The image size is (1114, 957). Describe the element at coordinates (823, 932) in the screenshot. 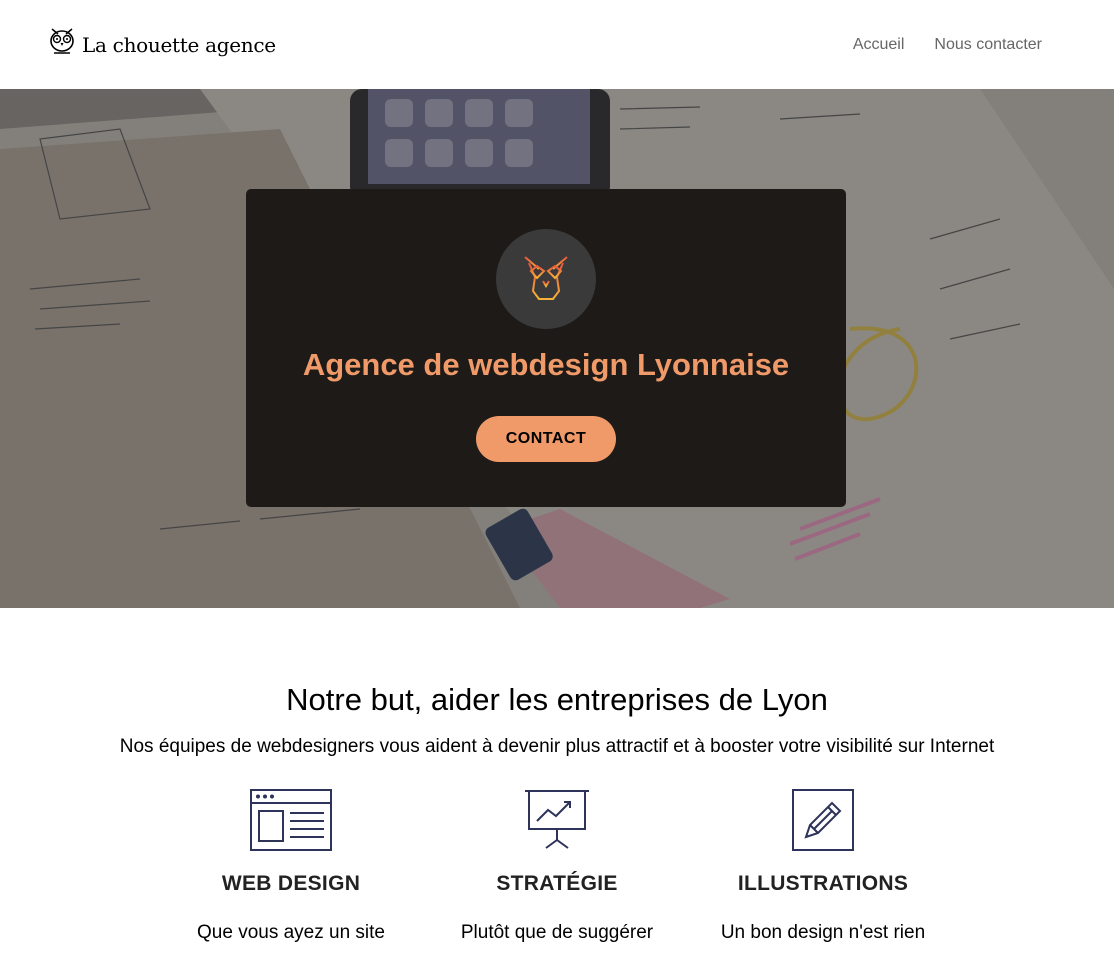

I see `service-text-illustrations: Un bon design n'est rien` at that location.